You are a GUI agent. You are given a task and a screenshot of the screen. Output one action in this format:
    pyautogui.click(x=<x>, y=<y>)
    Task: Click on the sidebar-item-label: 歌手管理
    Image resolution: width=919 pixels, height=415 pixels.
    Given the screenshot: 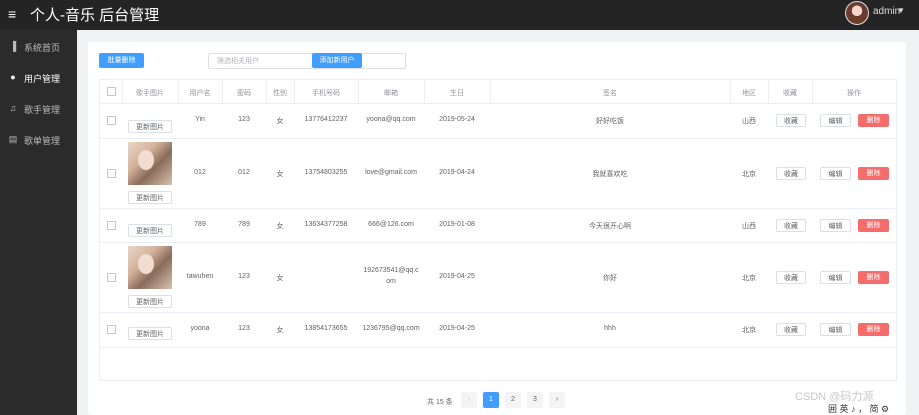 What is the action you would take?
    pyautogui.click(x=42, y=110)
    